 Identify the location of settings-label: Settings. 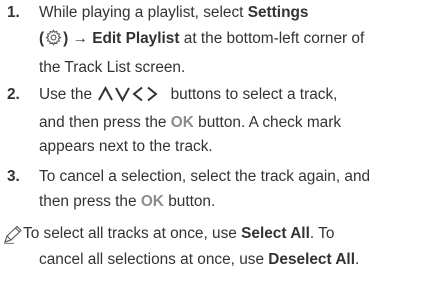
(278, 12).